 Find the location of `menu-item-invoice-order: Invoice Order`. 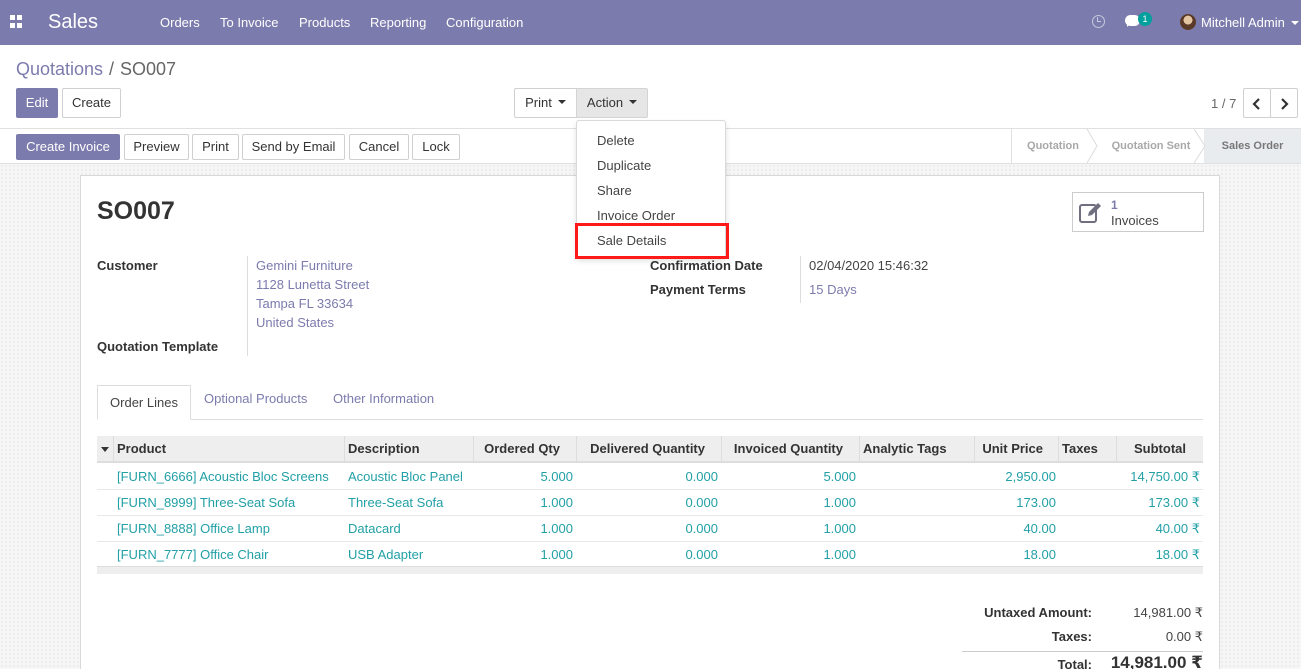

menu-item-invoice-order: Invoice Order is located at coordinates (636, 215).